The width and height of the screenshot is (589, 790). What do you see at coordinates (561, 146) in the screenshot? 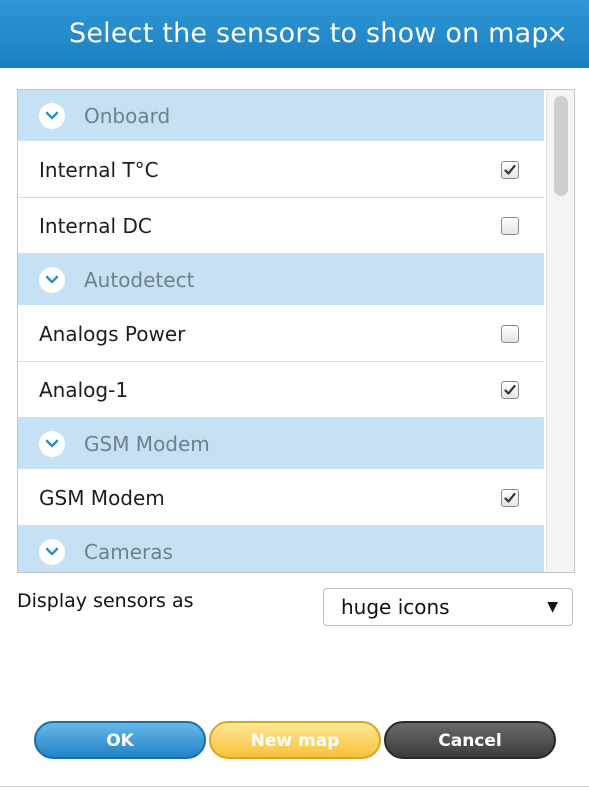
I see `scrollbar-thumb` at bounding box center [561, 146].